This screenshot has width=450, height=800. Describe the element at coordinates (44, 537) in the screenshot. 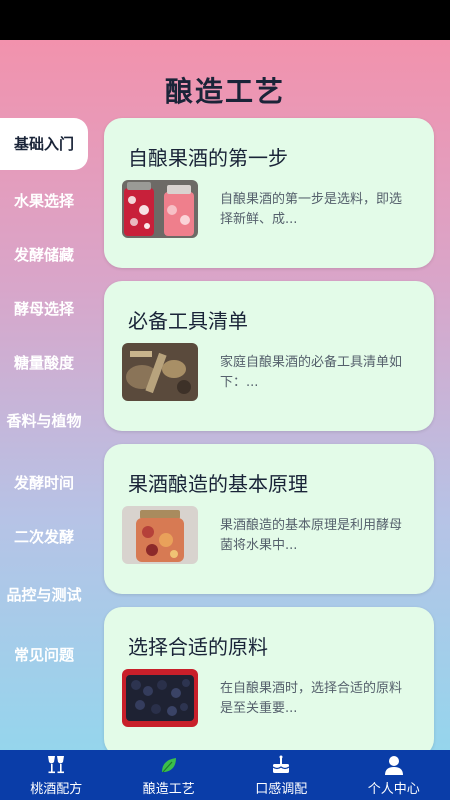

I see `sidebar-item-secondary-fermentation: 二次发酵` at that location.